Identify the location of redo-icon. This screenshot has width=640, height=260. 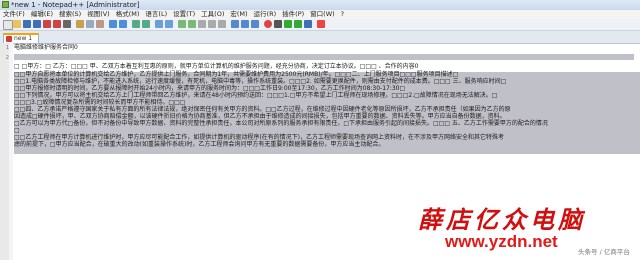
(123, 24).